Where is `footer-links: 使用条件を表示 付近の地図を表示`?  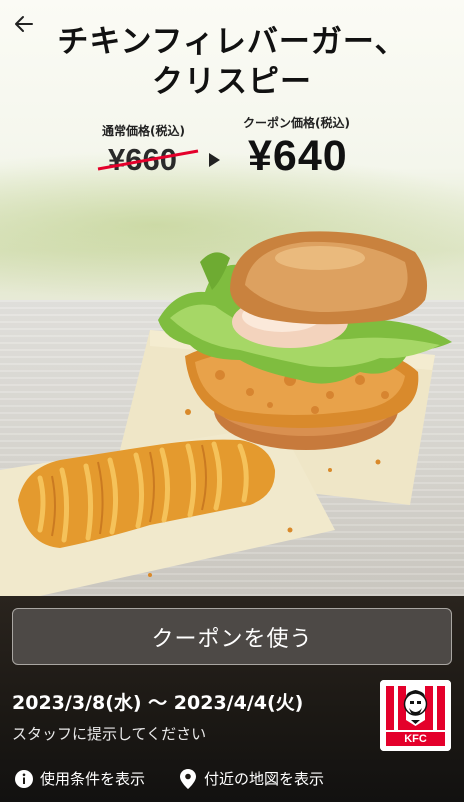
footer-links: 使用条件を表示 付近の地図を表示 is located at coordinates (232, 780).